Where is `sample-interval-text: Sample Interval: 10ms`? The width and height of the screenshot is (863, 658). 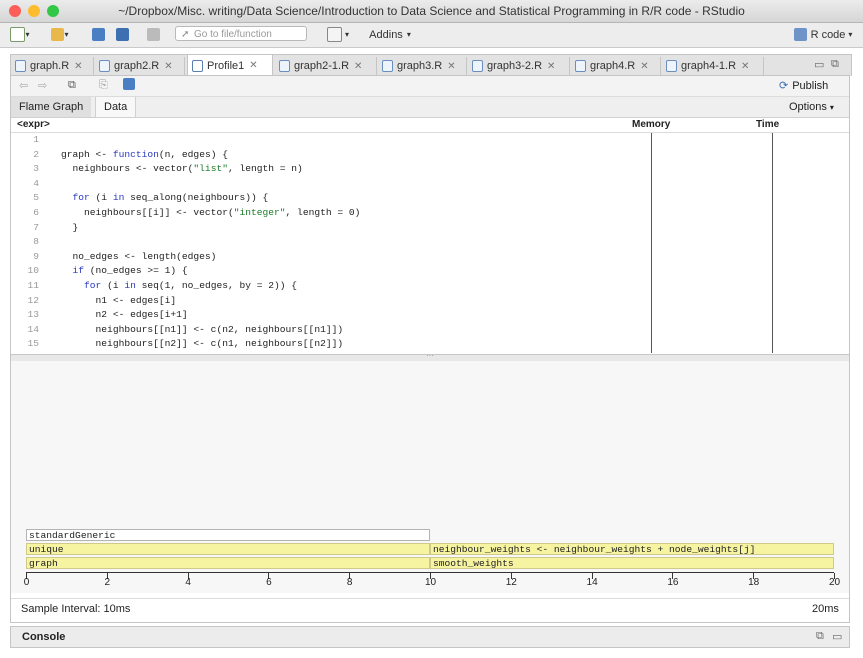 sample-interval-text: Sample Interval: 10ms is located at coordinates (76, 609).